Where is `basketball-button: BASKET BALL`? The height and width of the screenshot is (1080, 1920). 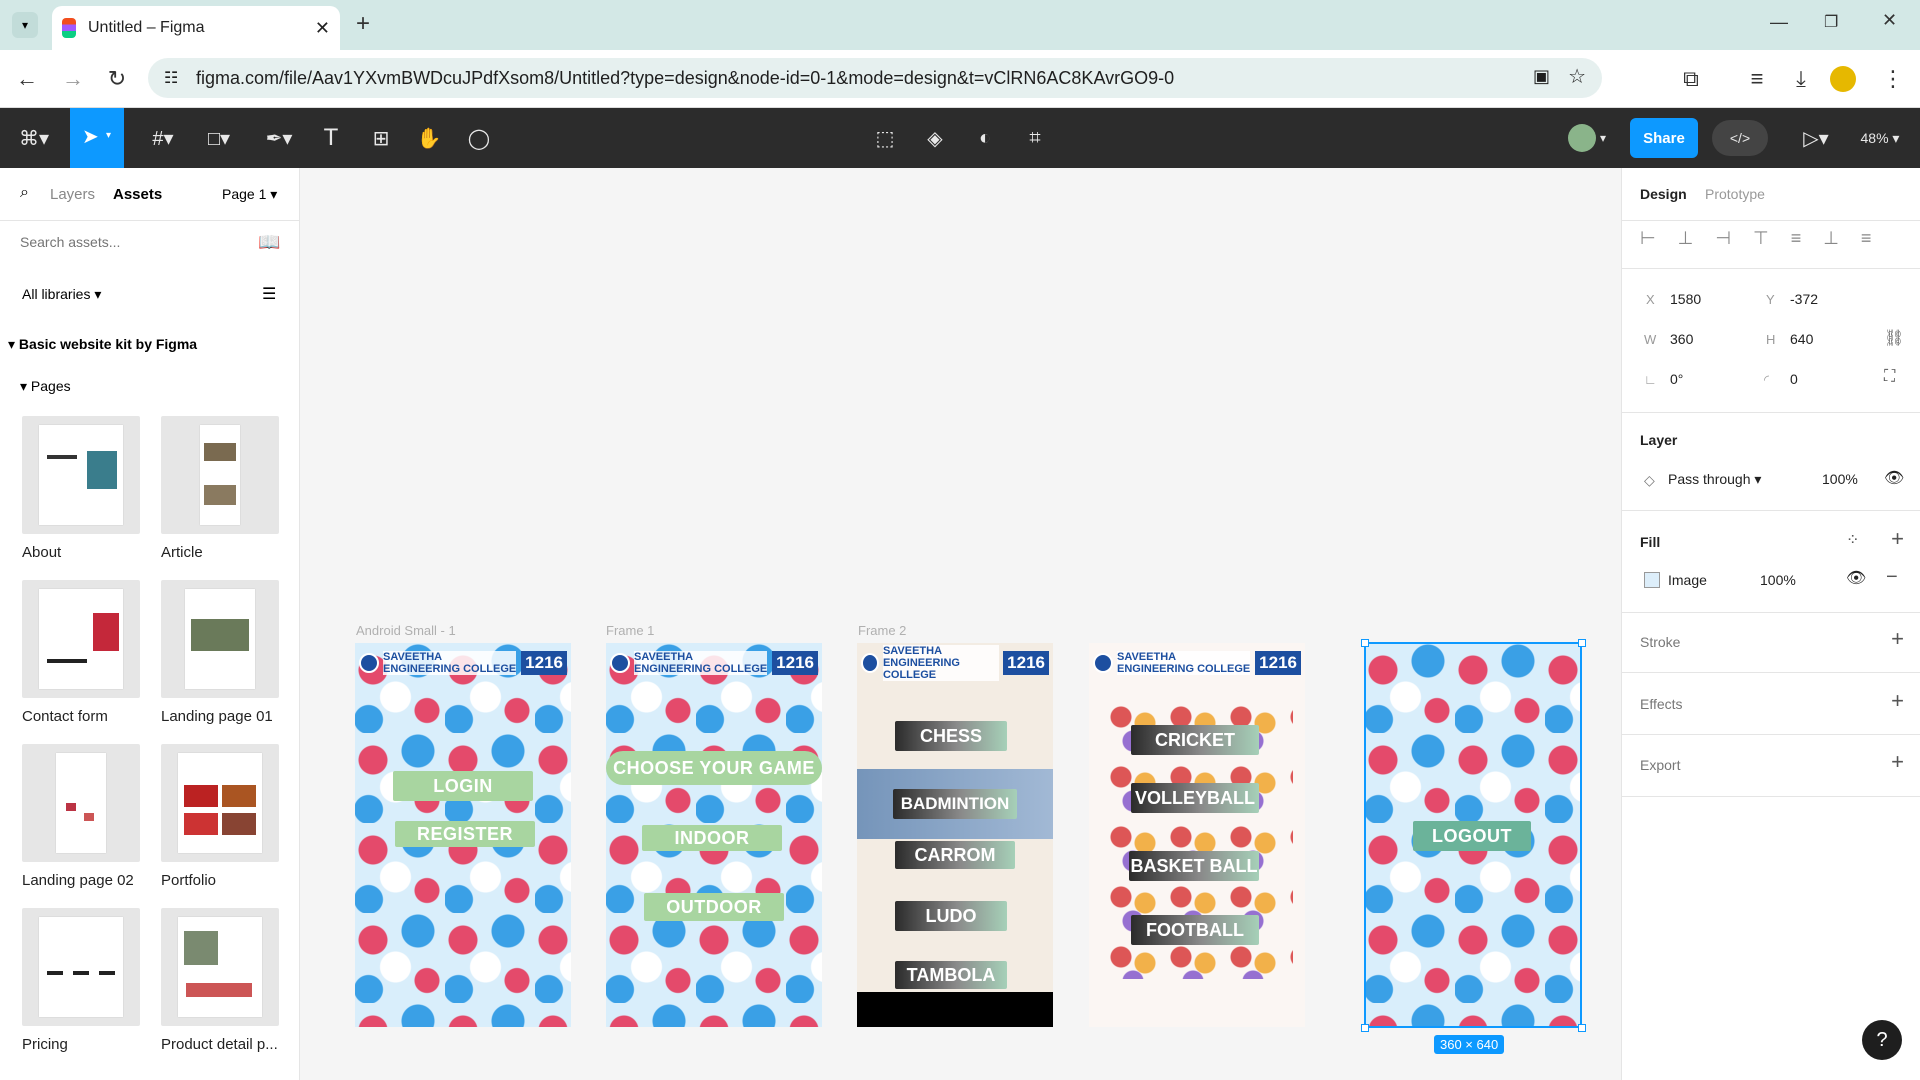
basketball-button: BASKET BALL is located at coordinates (1194, 866).